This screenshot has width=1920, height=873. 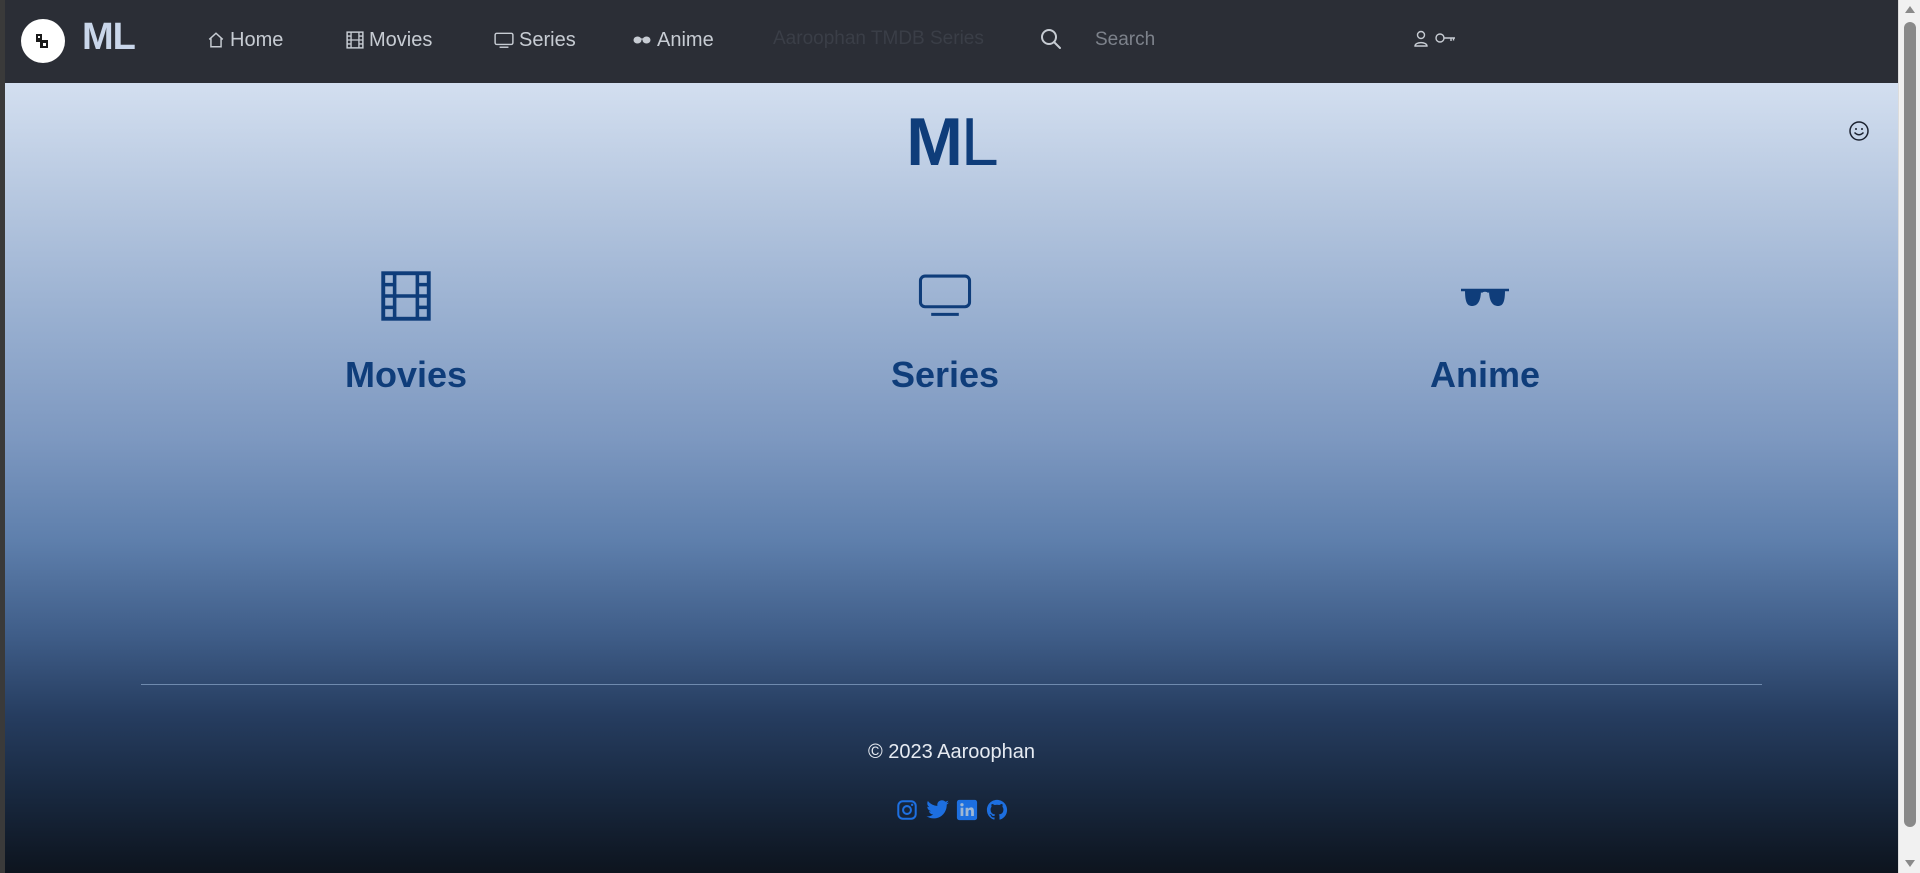 I want to click on nav-anime-label: Anime, so click(x=685, y=39).